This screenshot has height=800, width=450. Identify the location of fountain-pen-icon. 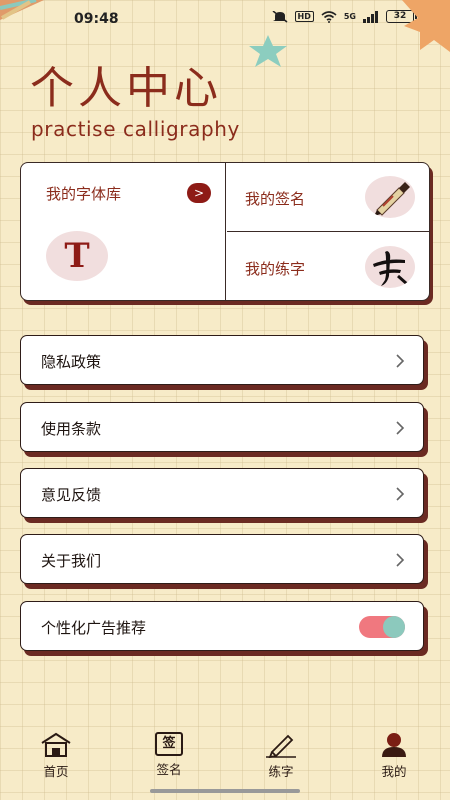
(390, 197).